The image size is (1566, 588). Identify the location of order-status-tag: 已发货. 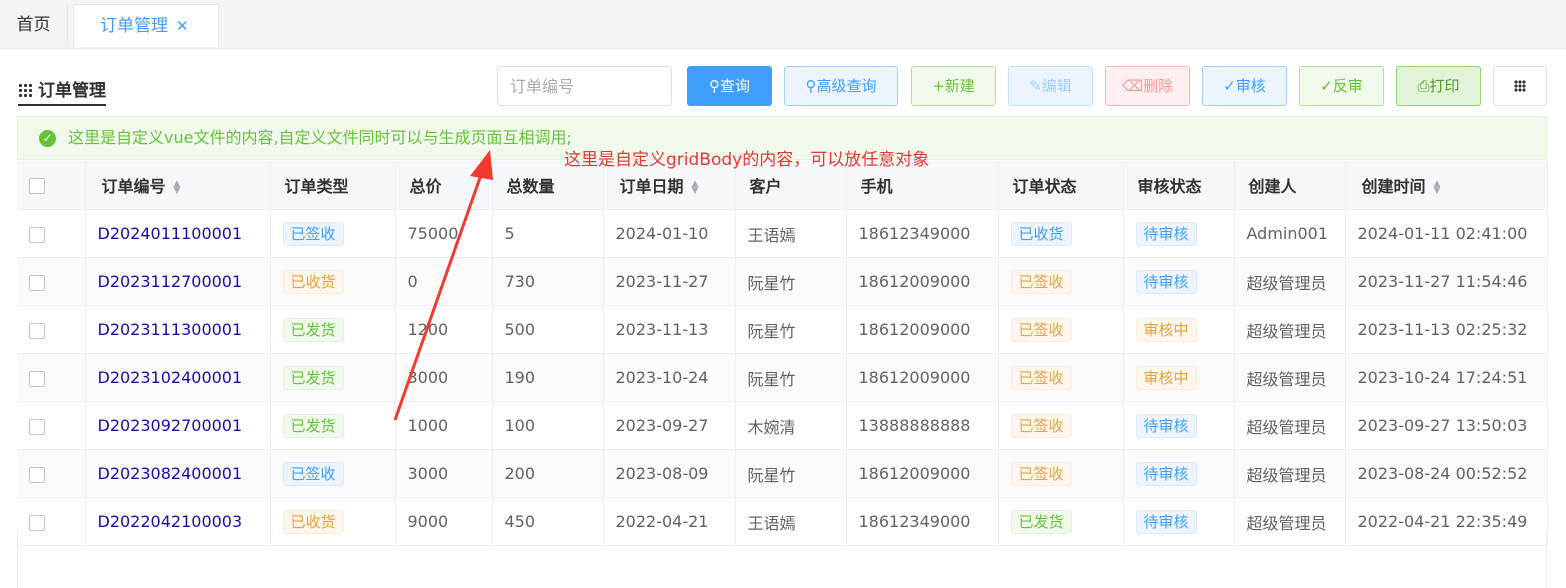
(1041, 521).